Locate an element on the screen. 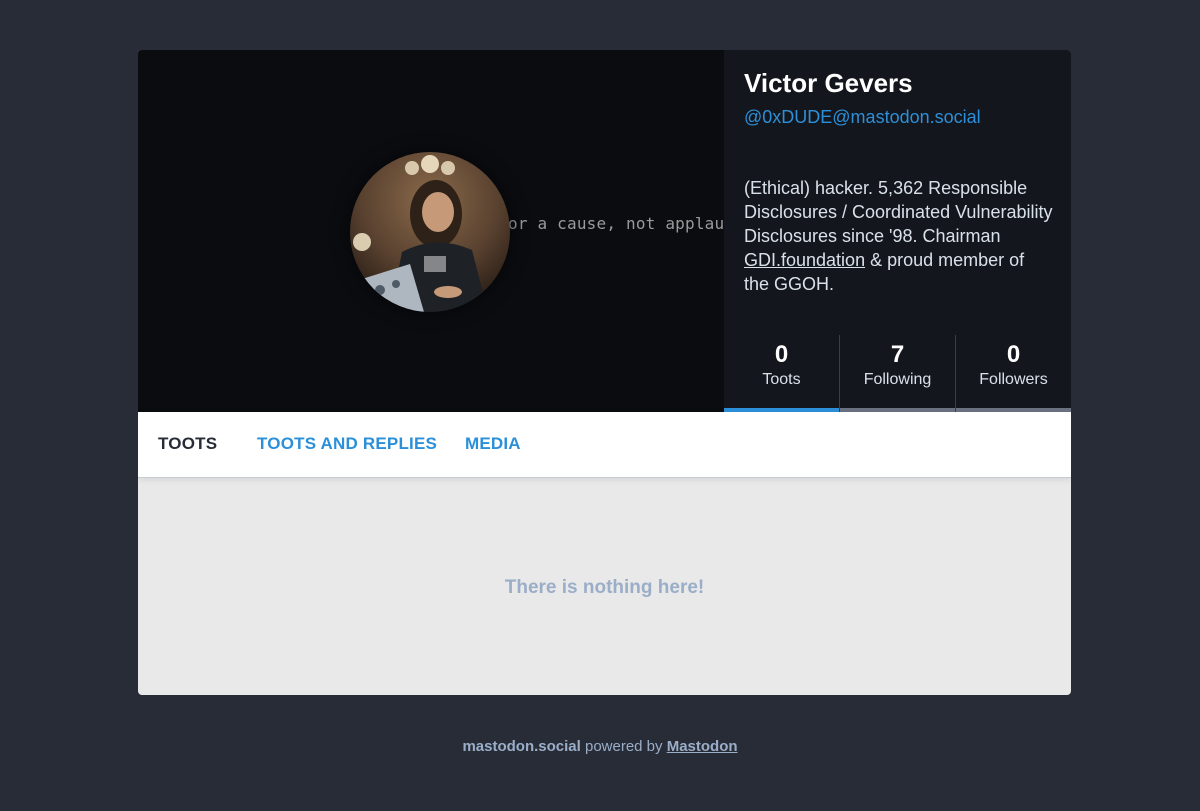 The width and height of the screenshot is (1200, 811). counter-followers-count: 0 is located at coordinates (1013, 354).